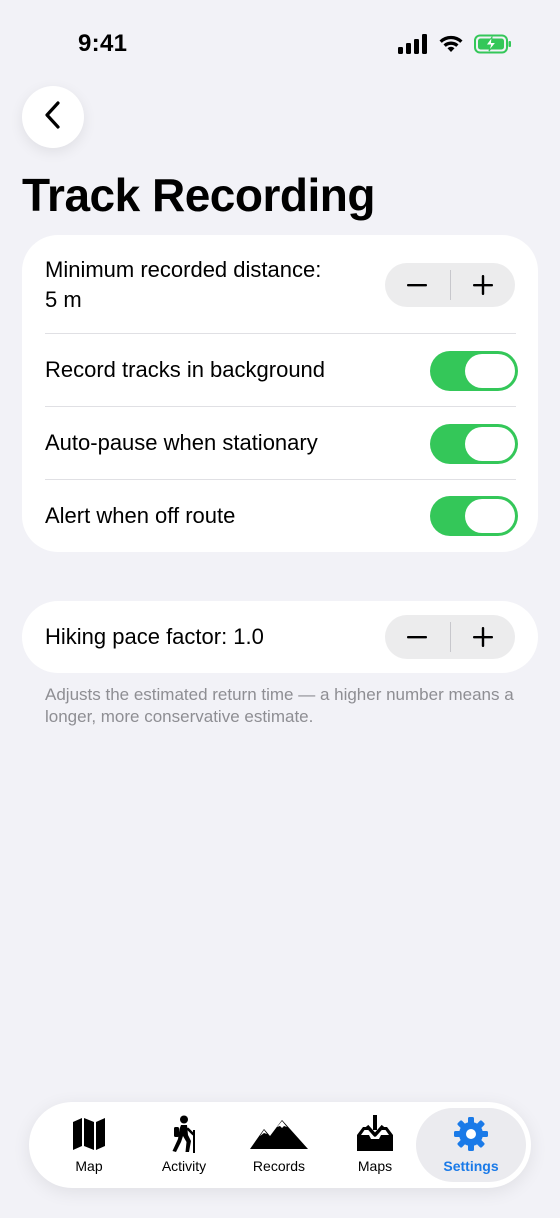  Describe the element at coordinates (413, 46) in the screenshot. I see `cellular-signal-icon` at that location.